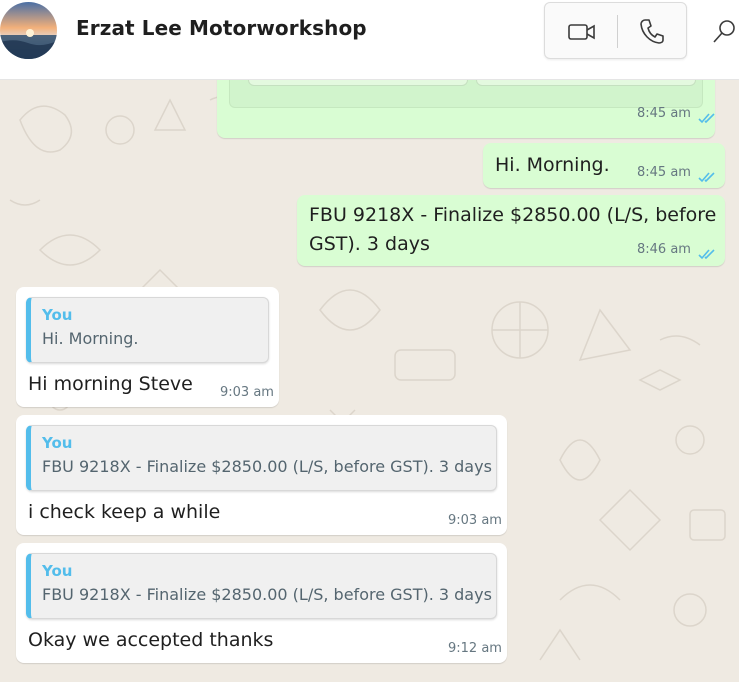 The width and height of the screenshot is (739, 682). Describe the element at coordinates (369, 40) in the screenshot. I see `chat-header: Erzat Lee Motorworkshop` at that location.